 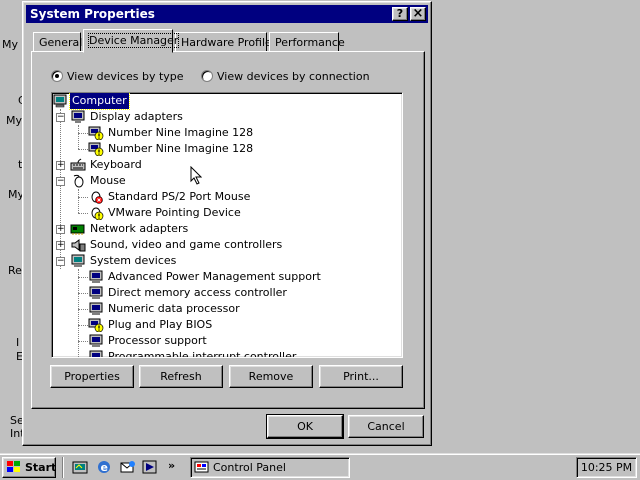 What do you see at coordinates (60, 101) in the screenshot?
I see `computer-icon` at bounding box center [60, 101].